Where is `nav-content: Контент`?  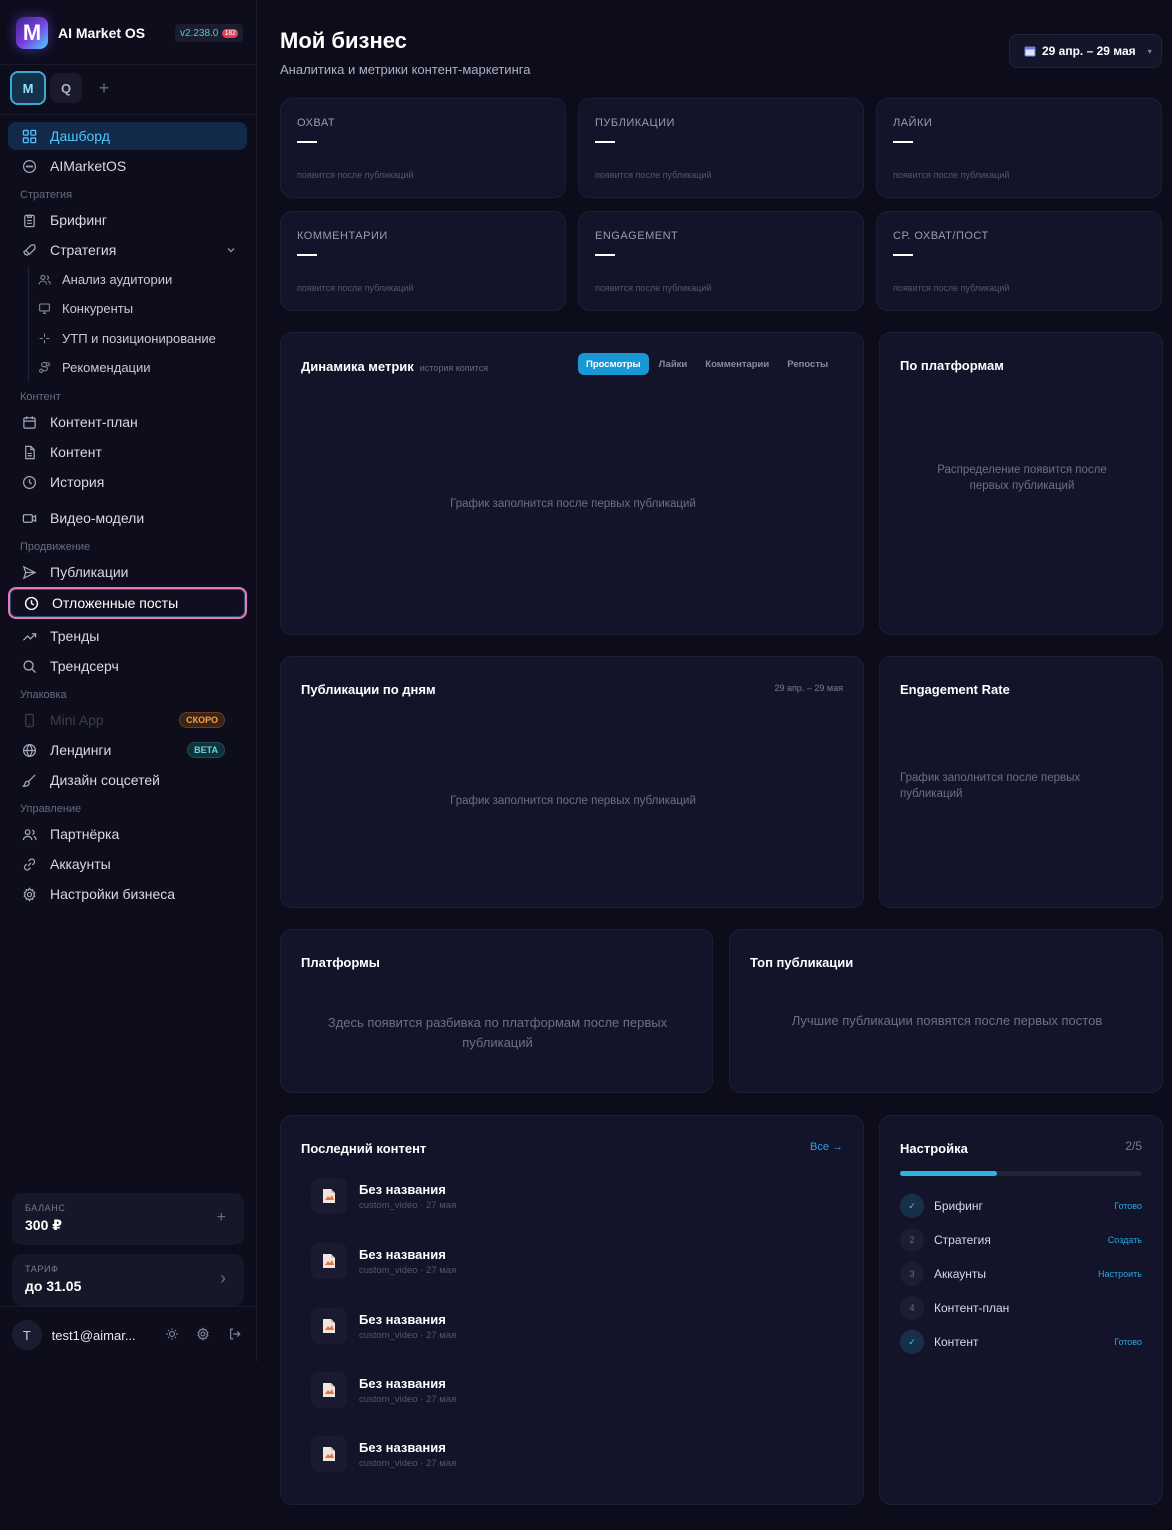 nav-content: Контент is located at coordinates (127, 452).